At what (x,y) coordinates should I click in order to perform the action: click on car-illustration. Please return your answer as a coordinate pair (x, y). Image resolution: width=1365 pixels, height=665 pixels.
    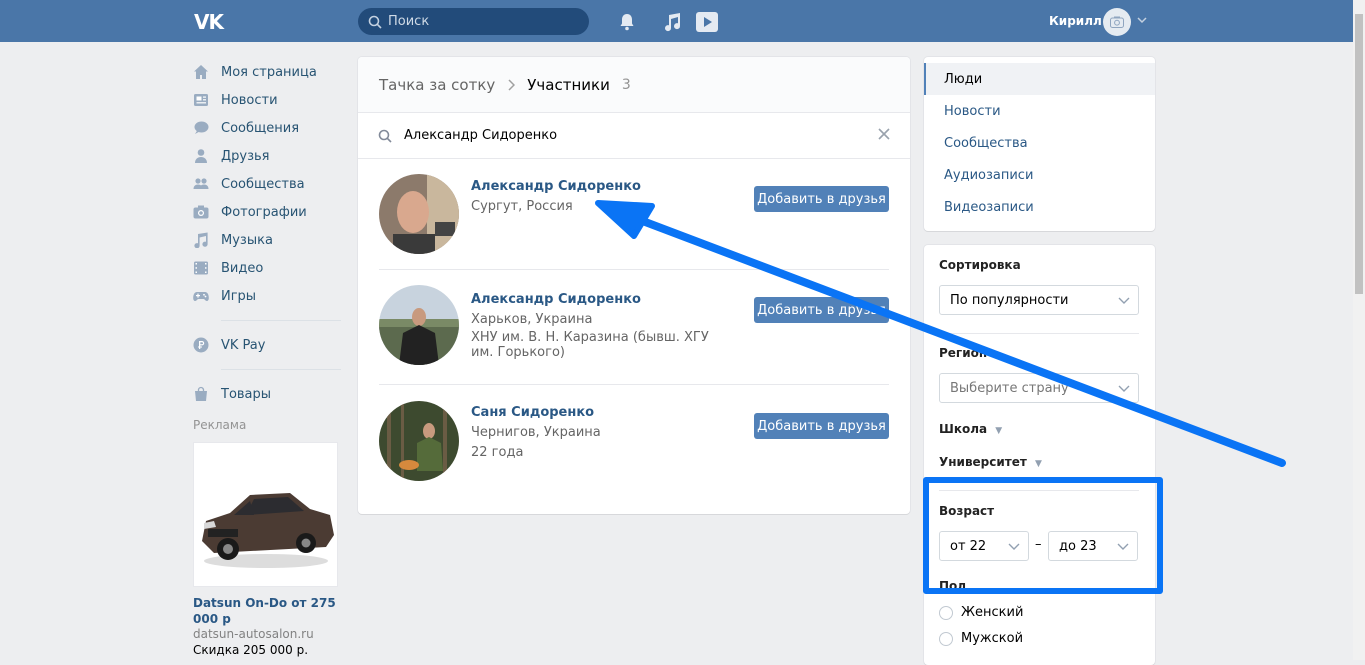
    Looking at the image, I should click on (268, 530).